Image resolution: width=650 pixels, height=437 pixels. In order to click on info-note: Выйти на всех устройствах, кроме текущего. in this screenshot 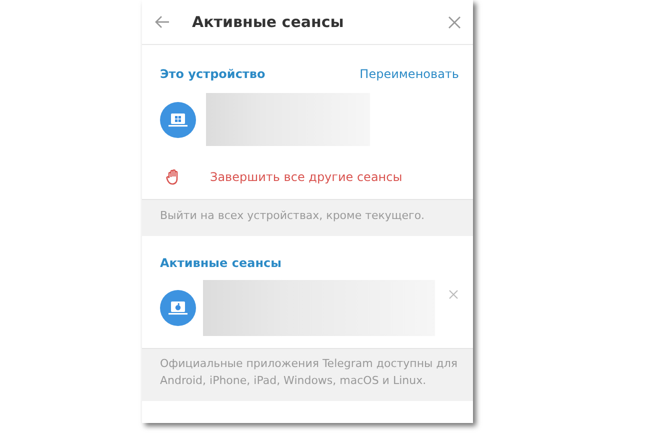, I will do `click(293, 216)`.